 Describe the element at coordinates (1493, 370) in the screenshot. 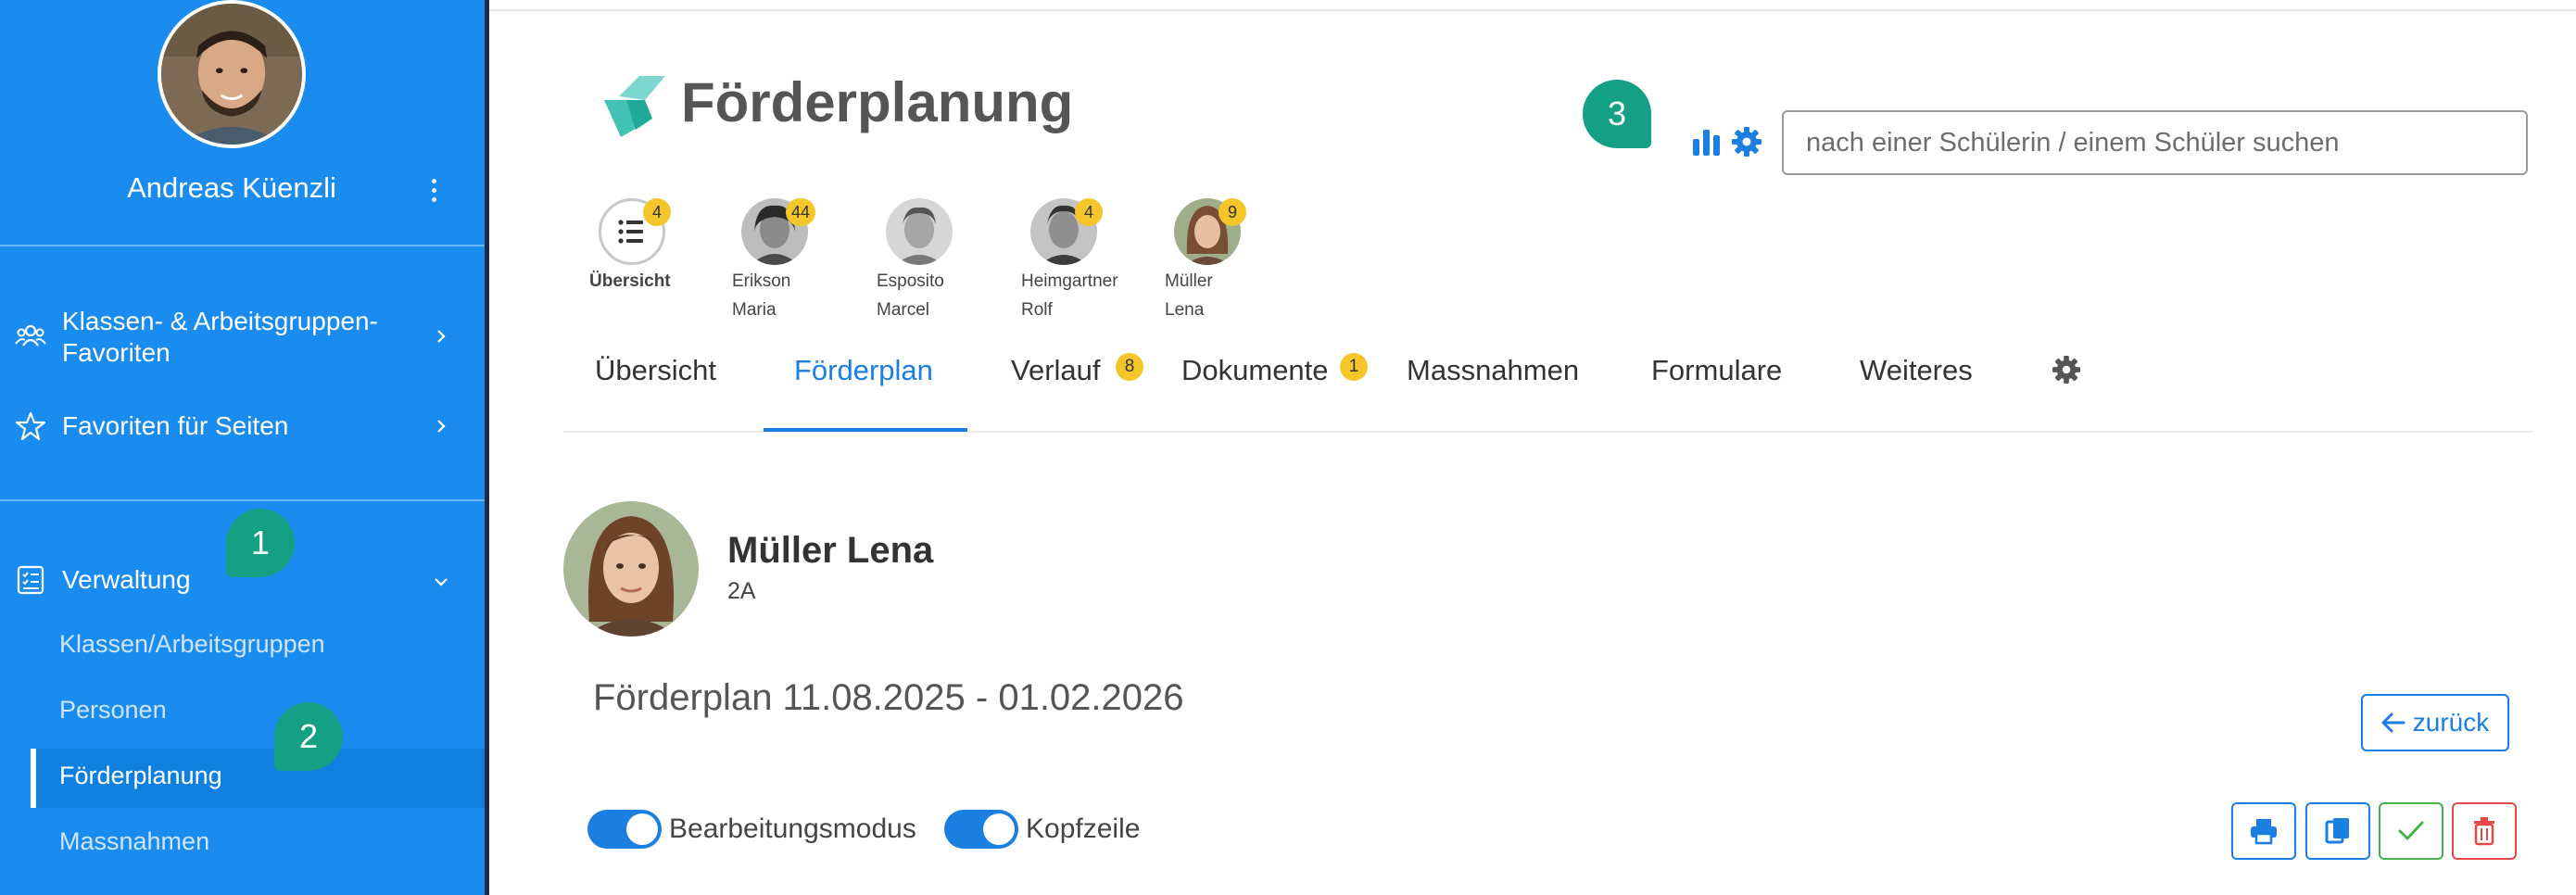

I see `tab-massnahmen: Massnahmen` at that location.